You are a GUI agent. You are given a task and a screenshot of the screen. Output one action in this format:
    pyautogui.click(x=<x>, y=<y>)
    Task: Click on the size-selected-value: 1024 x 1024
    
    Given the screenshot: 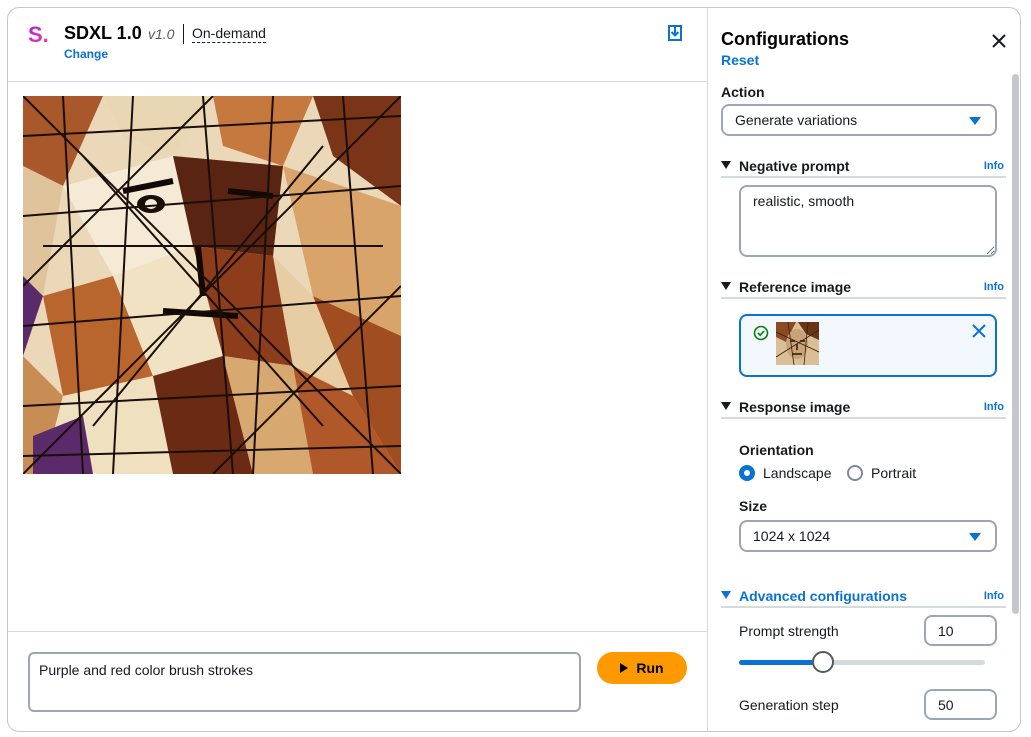 What is the action you would take?
    pyautogui.click(x=792, y=536)
    